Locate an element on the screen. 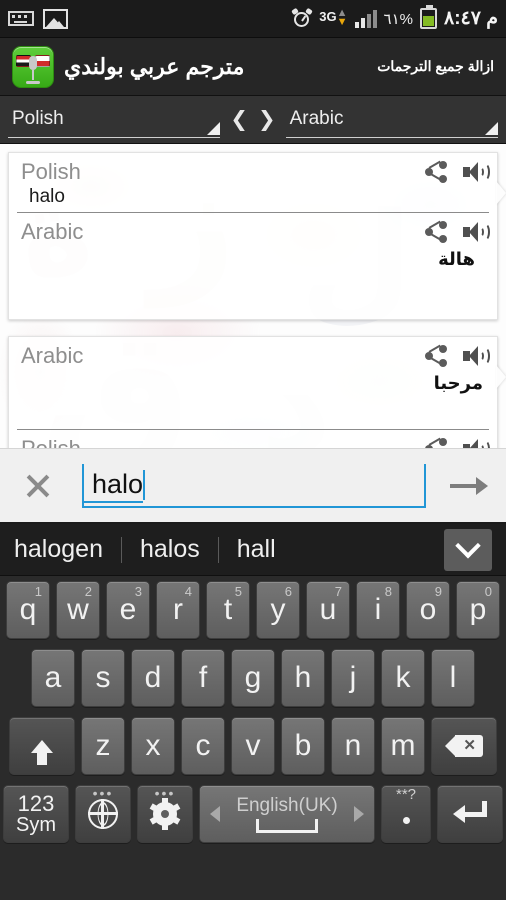  chevron-right-icon: ❯ is located at coordinates (267, 119).